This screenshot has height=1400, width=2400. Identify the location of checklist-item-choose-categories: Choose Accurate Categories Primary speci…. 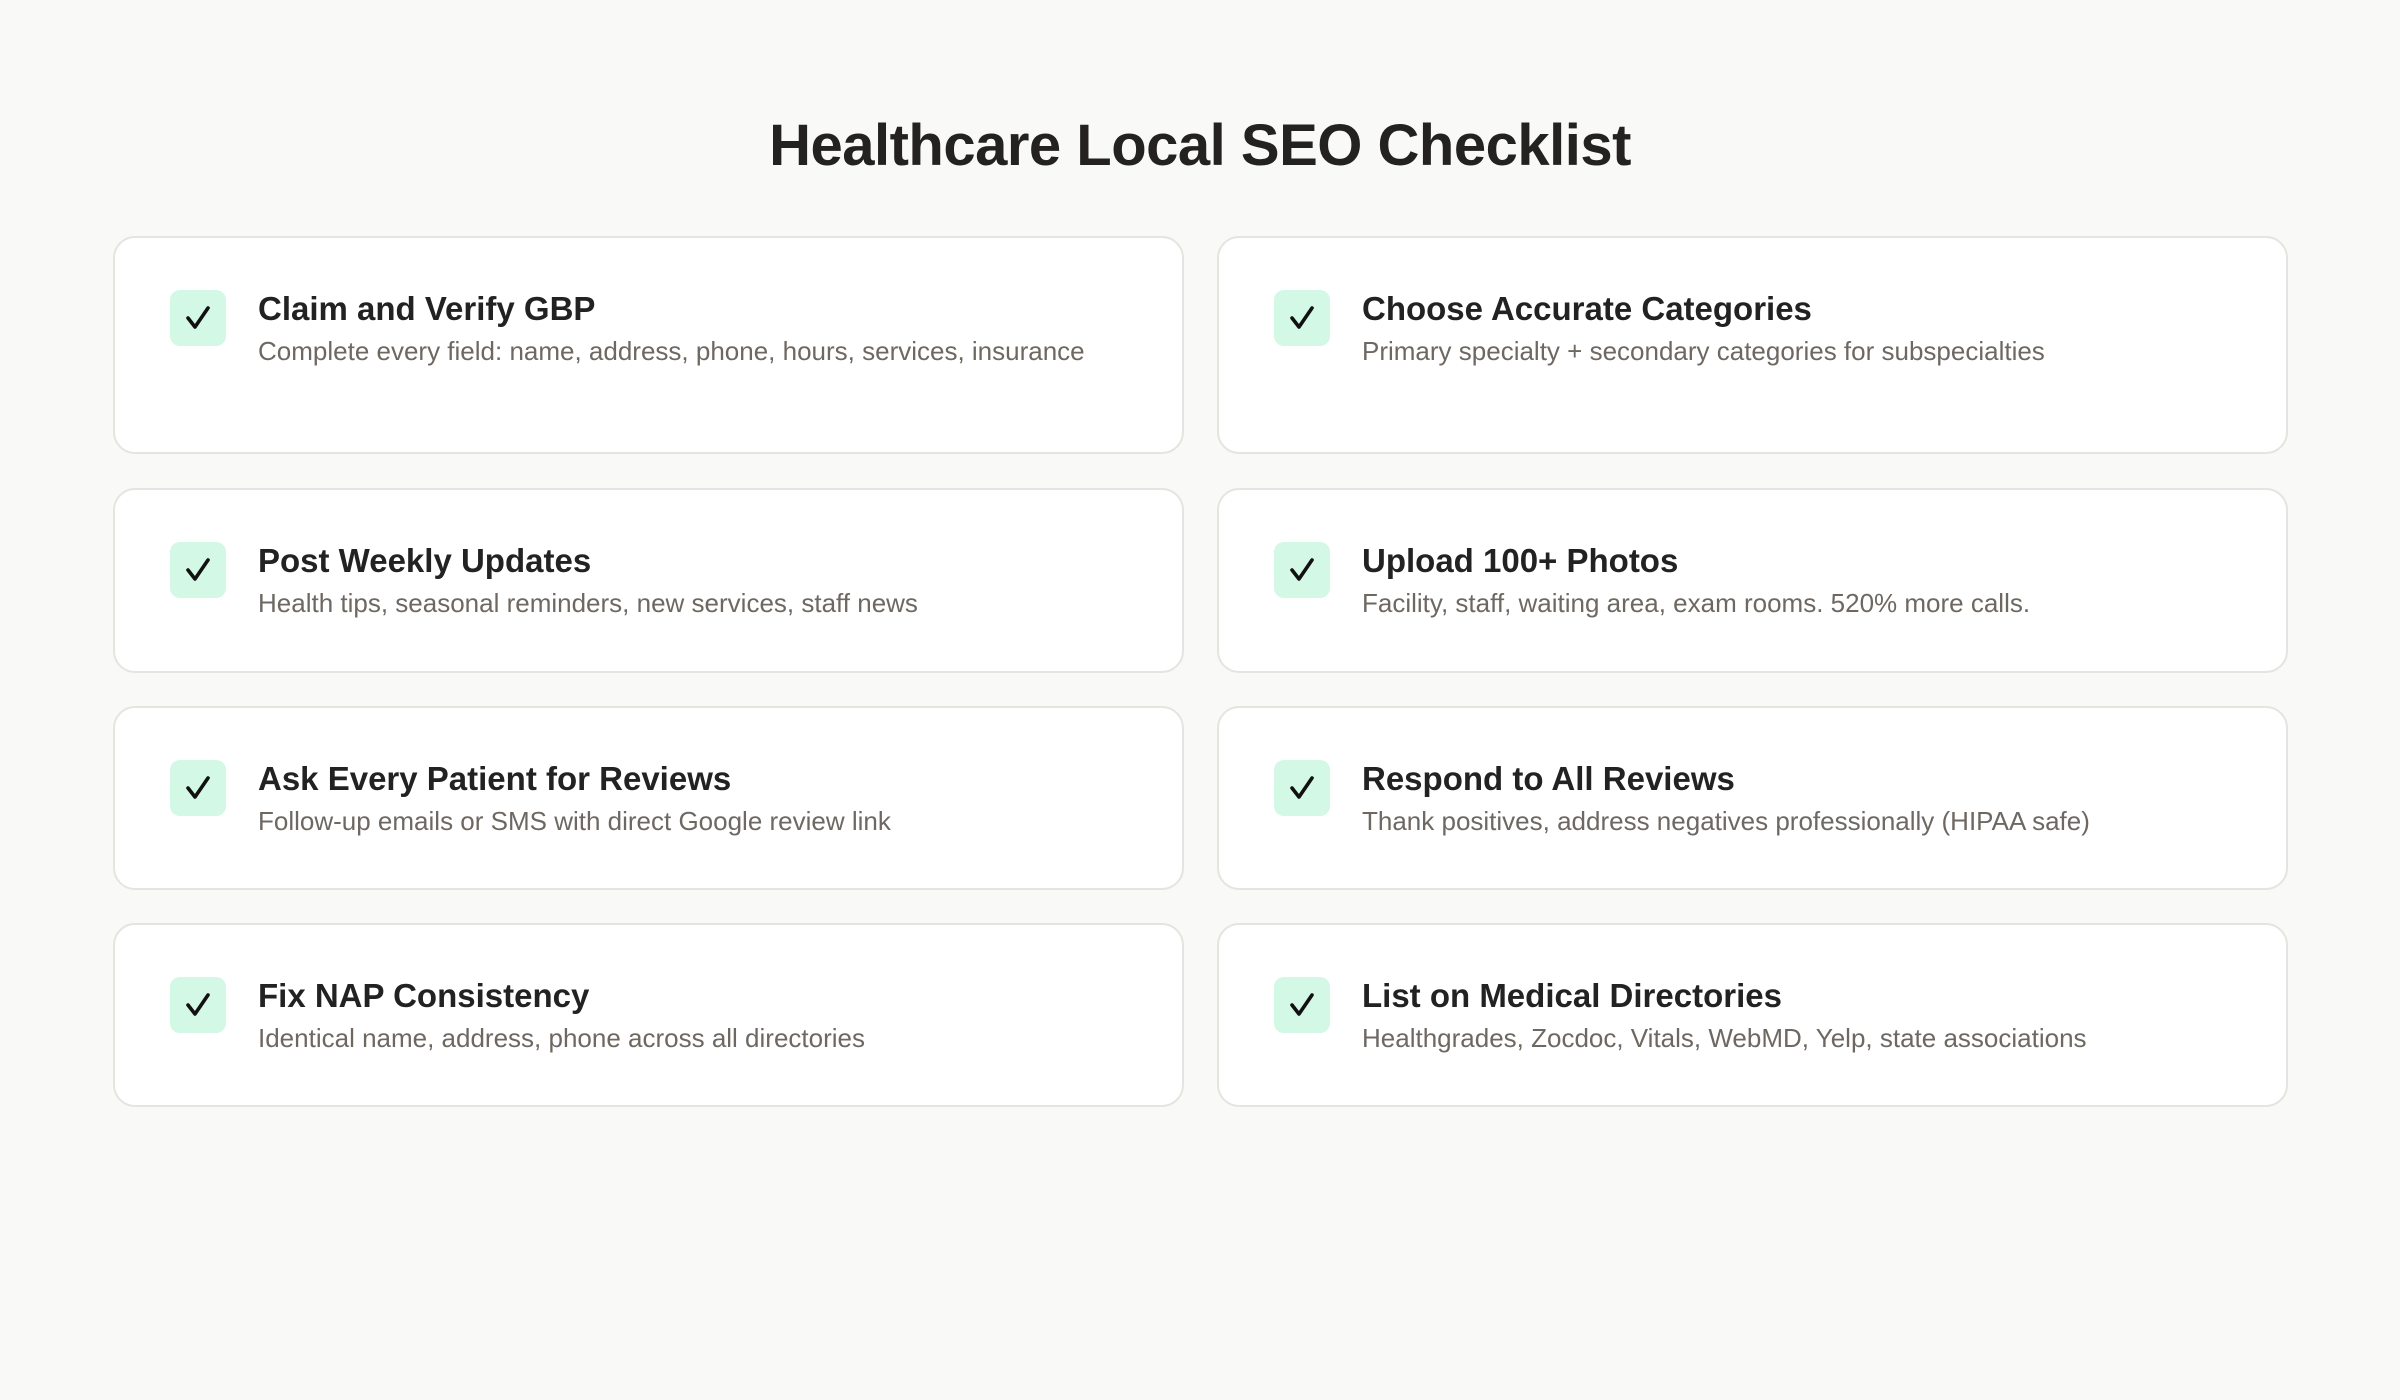
(1752, 345).